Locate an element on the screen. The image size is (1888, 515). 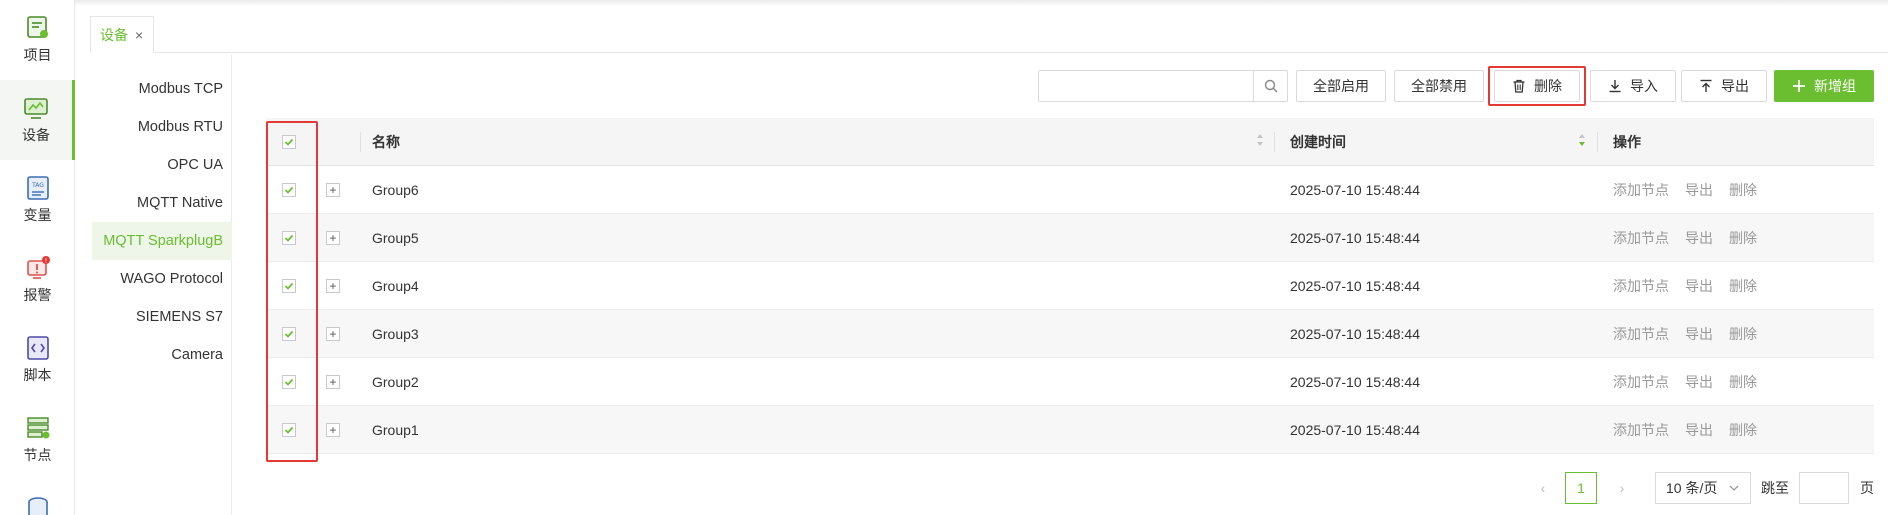
protocol-item: MQTT Native is located at coordinates (162, 203).